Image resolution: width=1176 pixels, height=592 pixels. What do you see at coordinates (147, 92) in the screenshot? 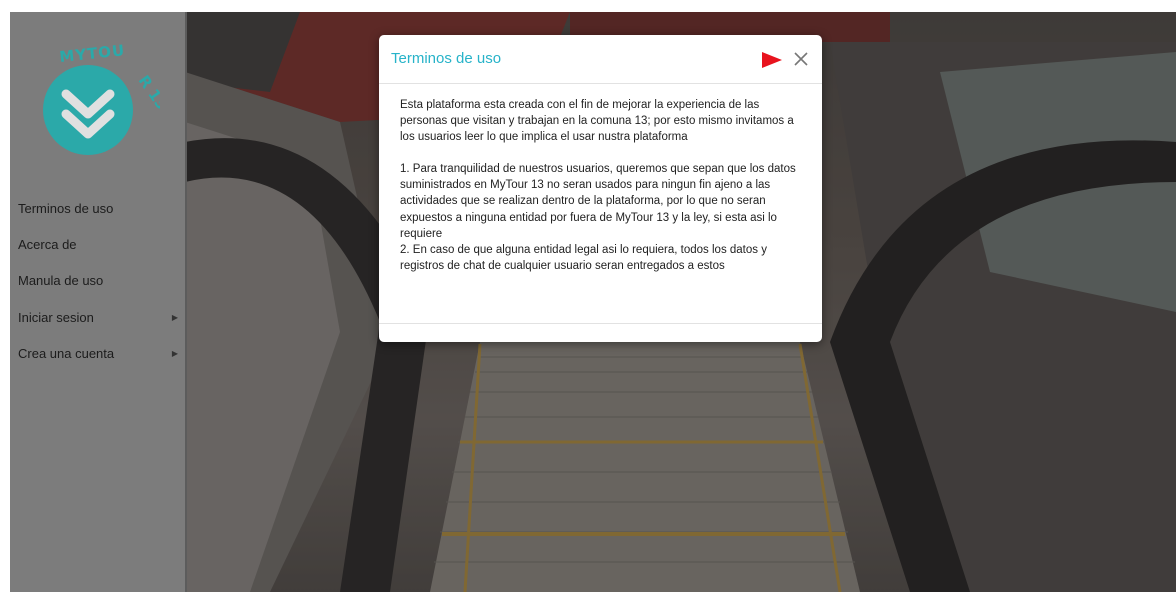
I see `svg-text: R 13` at bounding box center [147, 92].